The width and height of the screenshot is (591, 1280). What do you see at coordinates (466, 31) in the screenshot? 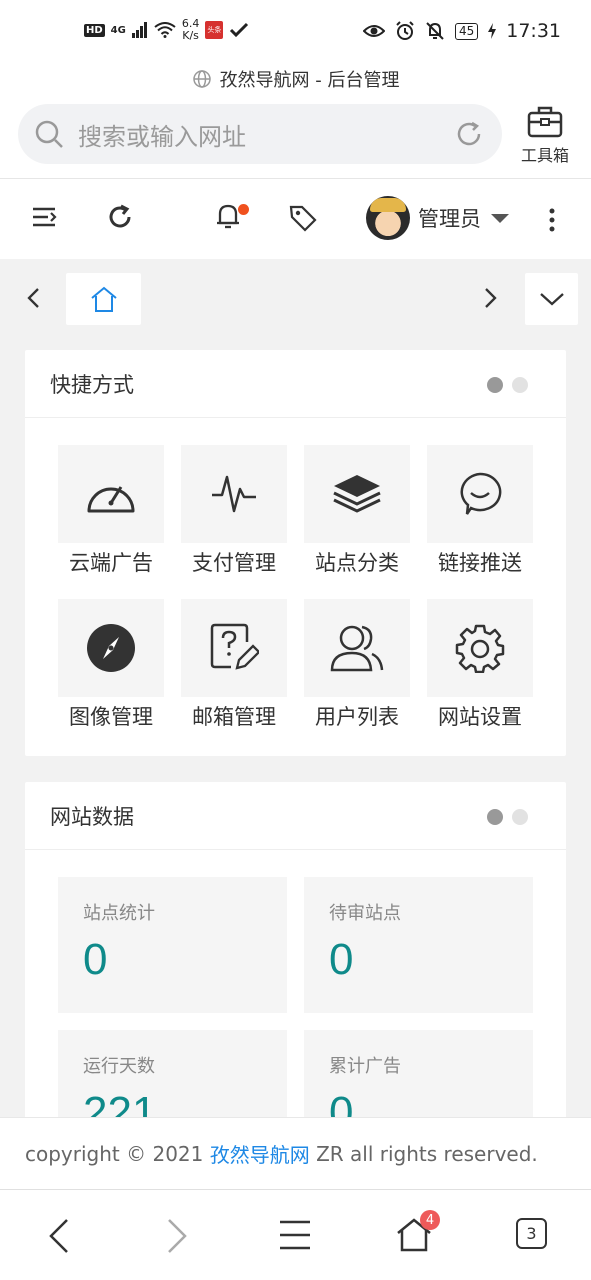
I see `battery-indicator: 45` at bounding box center [466, 31].